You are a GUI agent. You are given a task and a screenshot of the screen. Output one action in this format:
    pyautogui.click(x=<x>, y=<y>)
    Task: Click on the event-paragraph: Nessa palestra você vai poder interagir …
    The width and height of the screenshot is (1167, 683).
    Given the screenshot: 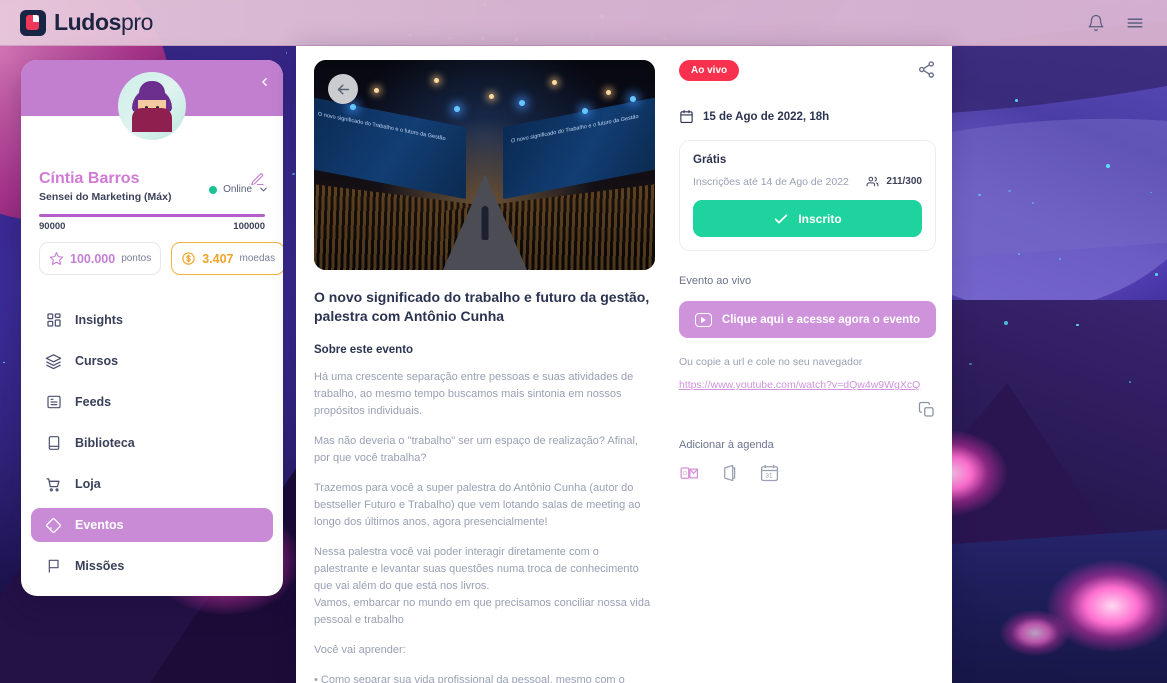 What is the action you would take?
    pyautogui.click(x=476, y=569)
    